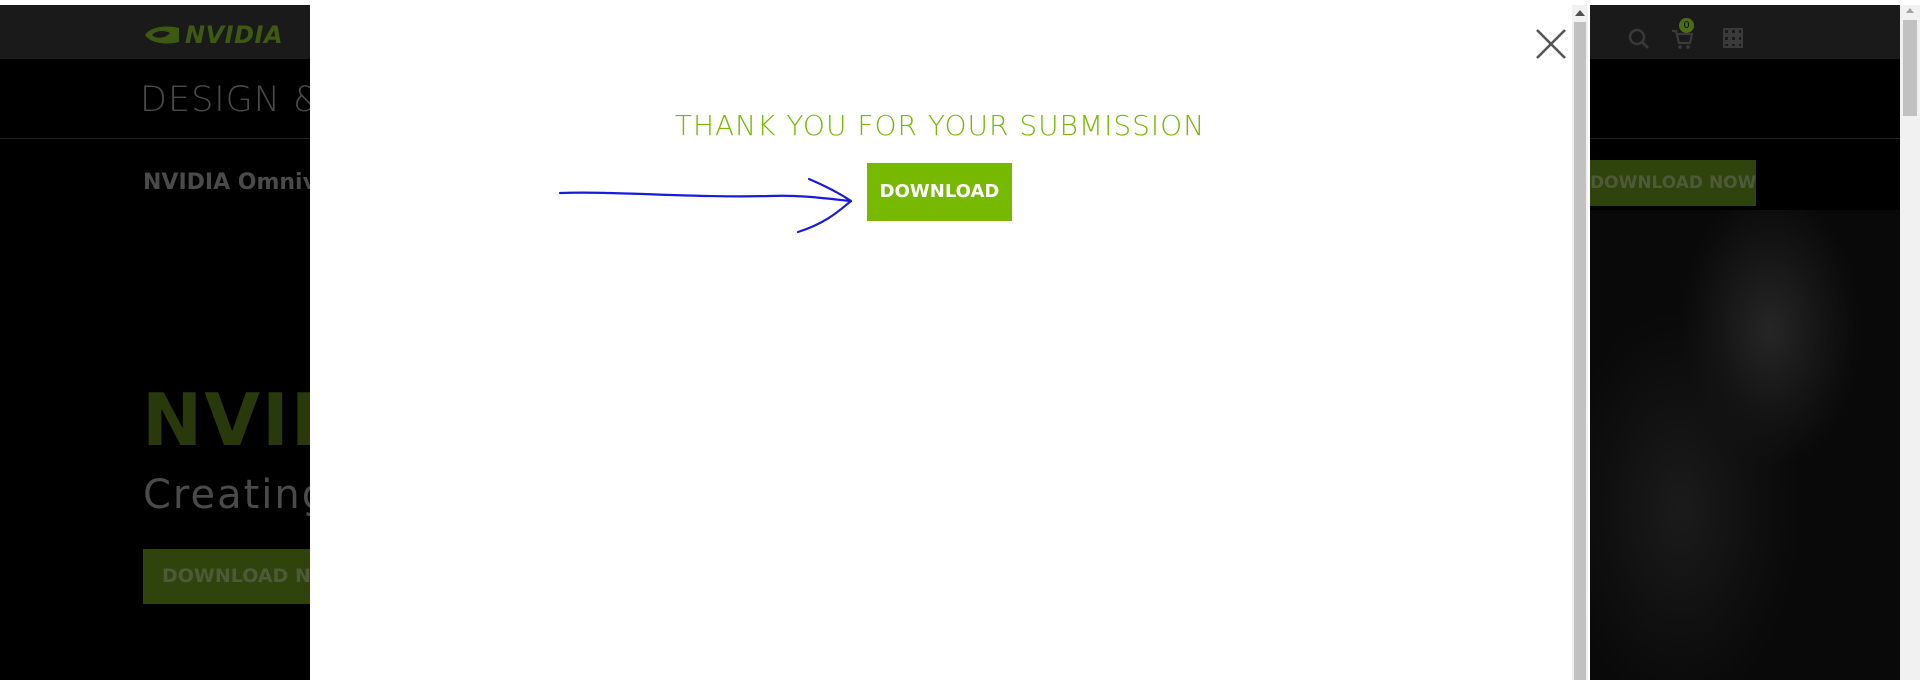 This screenshot has height=680, width=1920. Describe the element at coordinates (233, 576) in the screenshot. I see `hero-download-now-button: DOWNLOAD NO` at that location.